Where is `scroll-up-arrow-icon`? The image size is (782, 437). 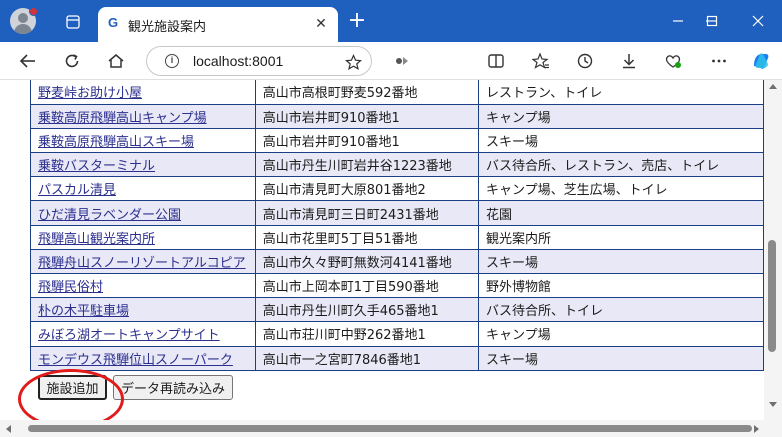
scroll-up-arrow-icon is located at coordinates (773, 86).